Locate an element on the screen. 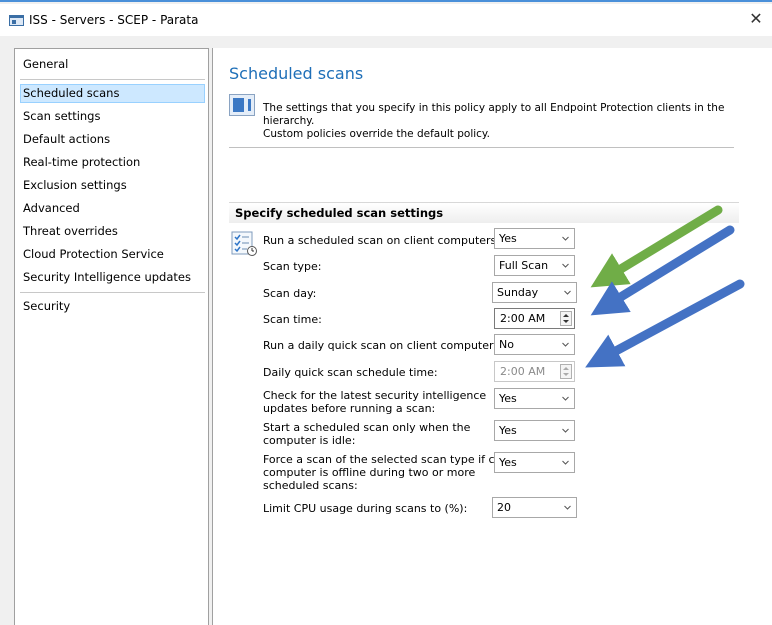 Image resolution: width=772 pixels, height=625 pixels. daily-quick-scan-dropdown: No is located at coordinates (534, 344).